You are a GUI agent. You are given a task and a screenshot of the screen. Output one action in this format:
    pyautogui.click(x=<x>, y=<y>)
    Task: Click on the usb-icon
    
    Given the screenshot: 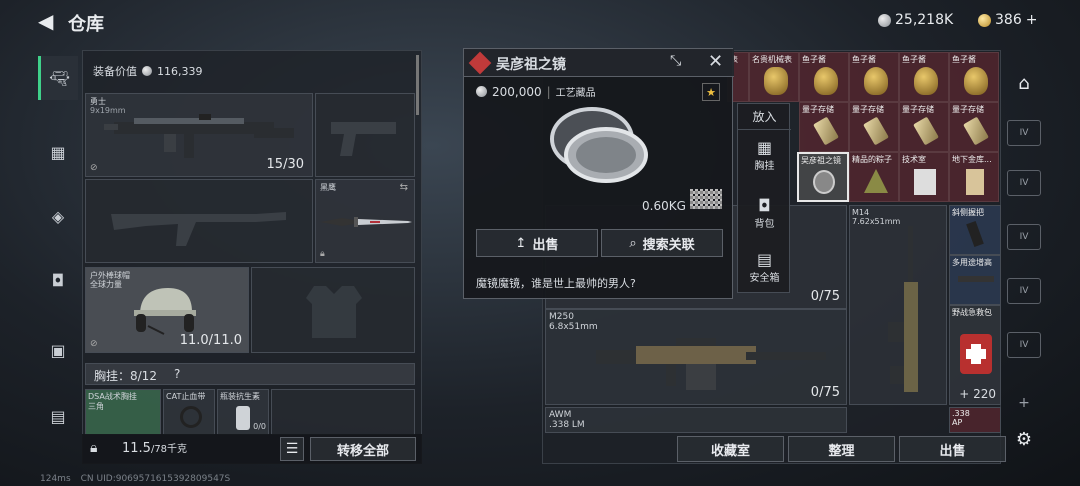 What is the action you would take?
    pyautogui.click(x=926, y=131)
    